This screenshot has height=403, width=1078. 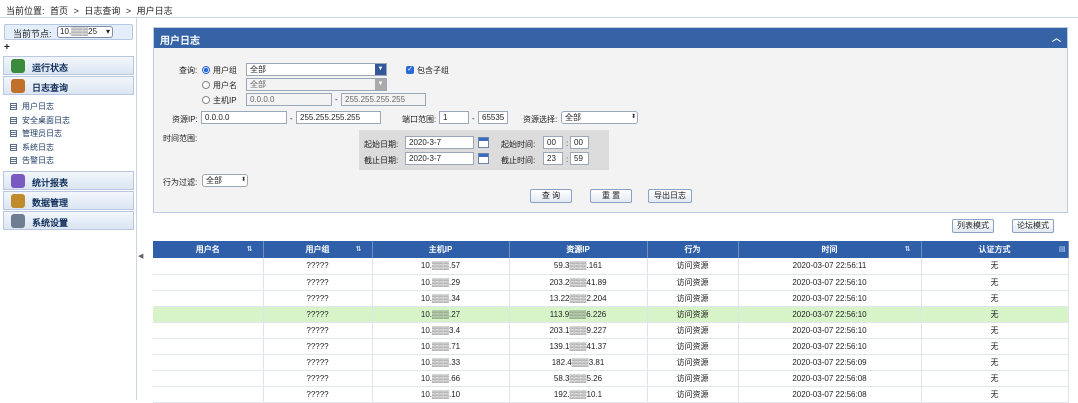 What do you see at coordinates (599, 117) in the screenshot?
I see `resource-select: 全部 ⬍` at bounding box center [599, 117].